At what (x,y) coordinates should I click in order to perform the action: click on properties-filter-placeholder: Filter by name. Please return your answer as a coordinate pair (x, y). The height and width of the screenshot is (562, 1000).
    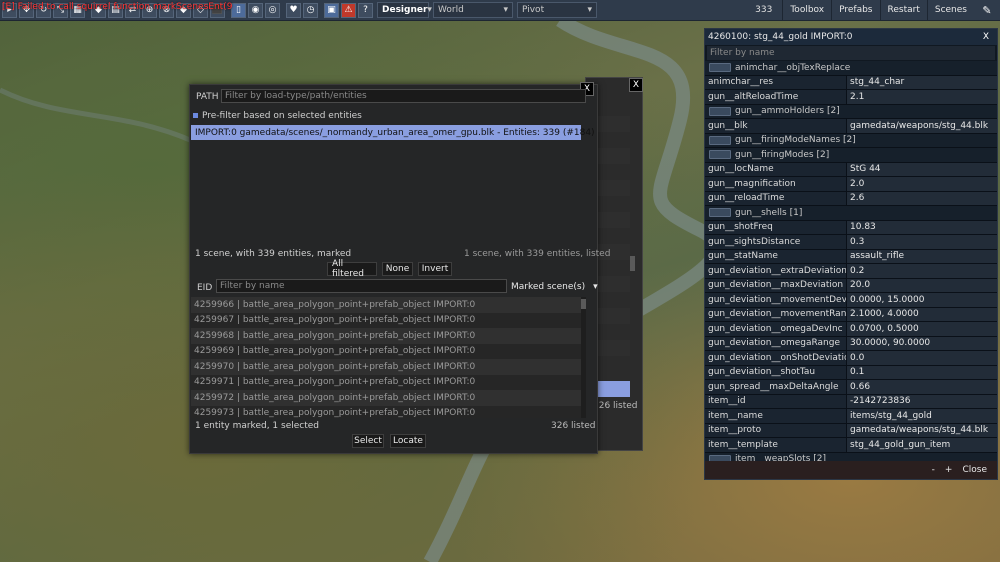
    Looking at the image, I should click on (742, 53).